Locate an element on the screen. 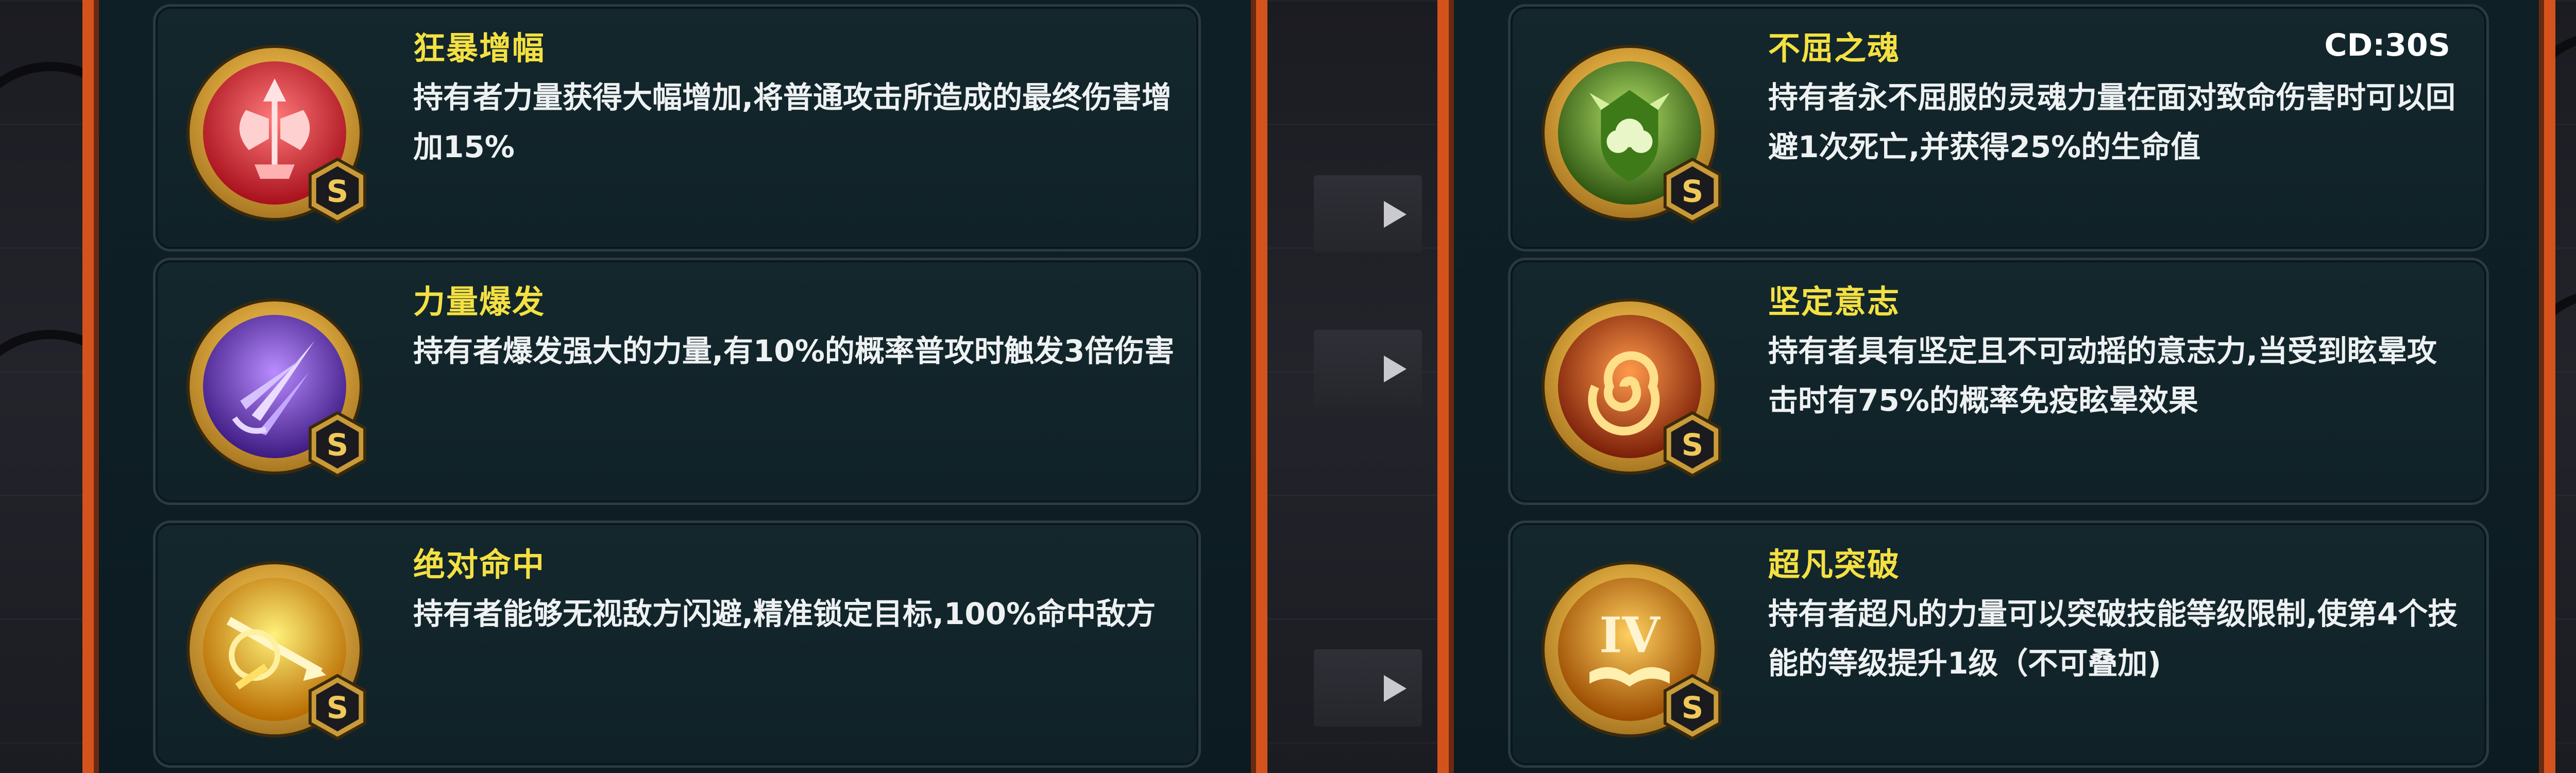 The width and height of the screenshot is (2576, 773). background-left is located at coordinates (41, 386).